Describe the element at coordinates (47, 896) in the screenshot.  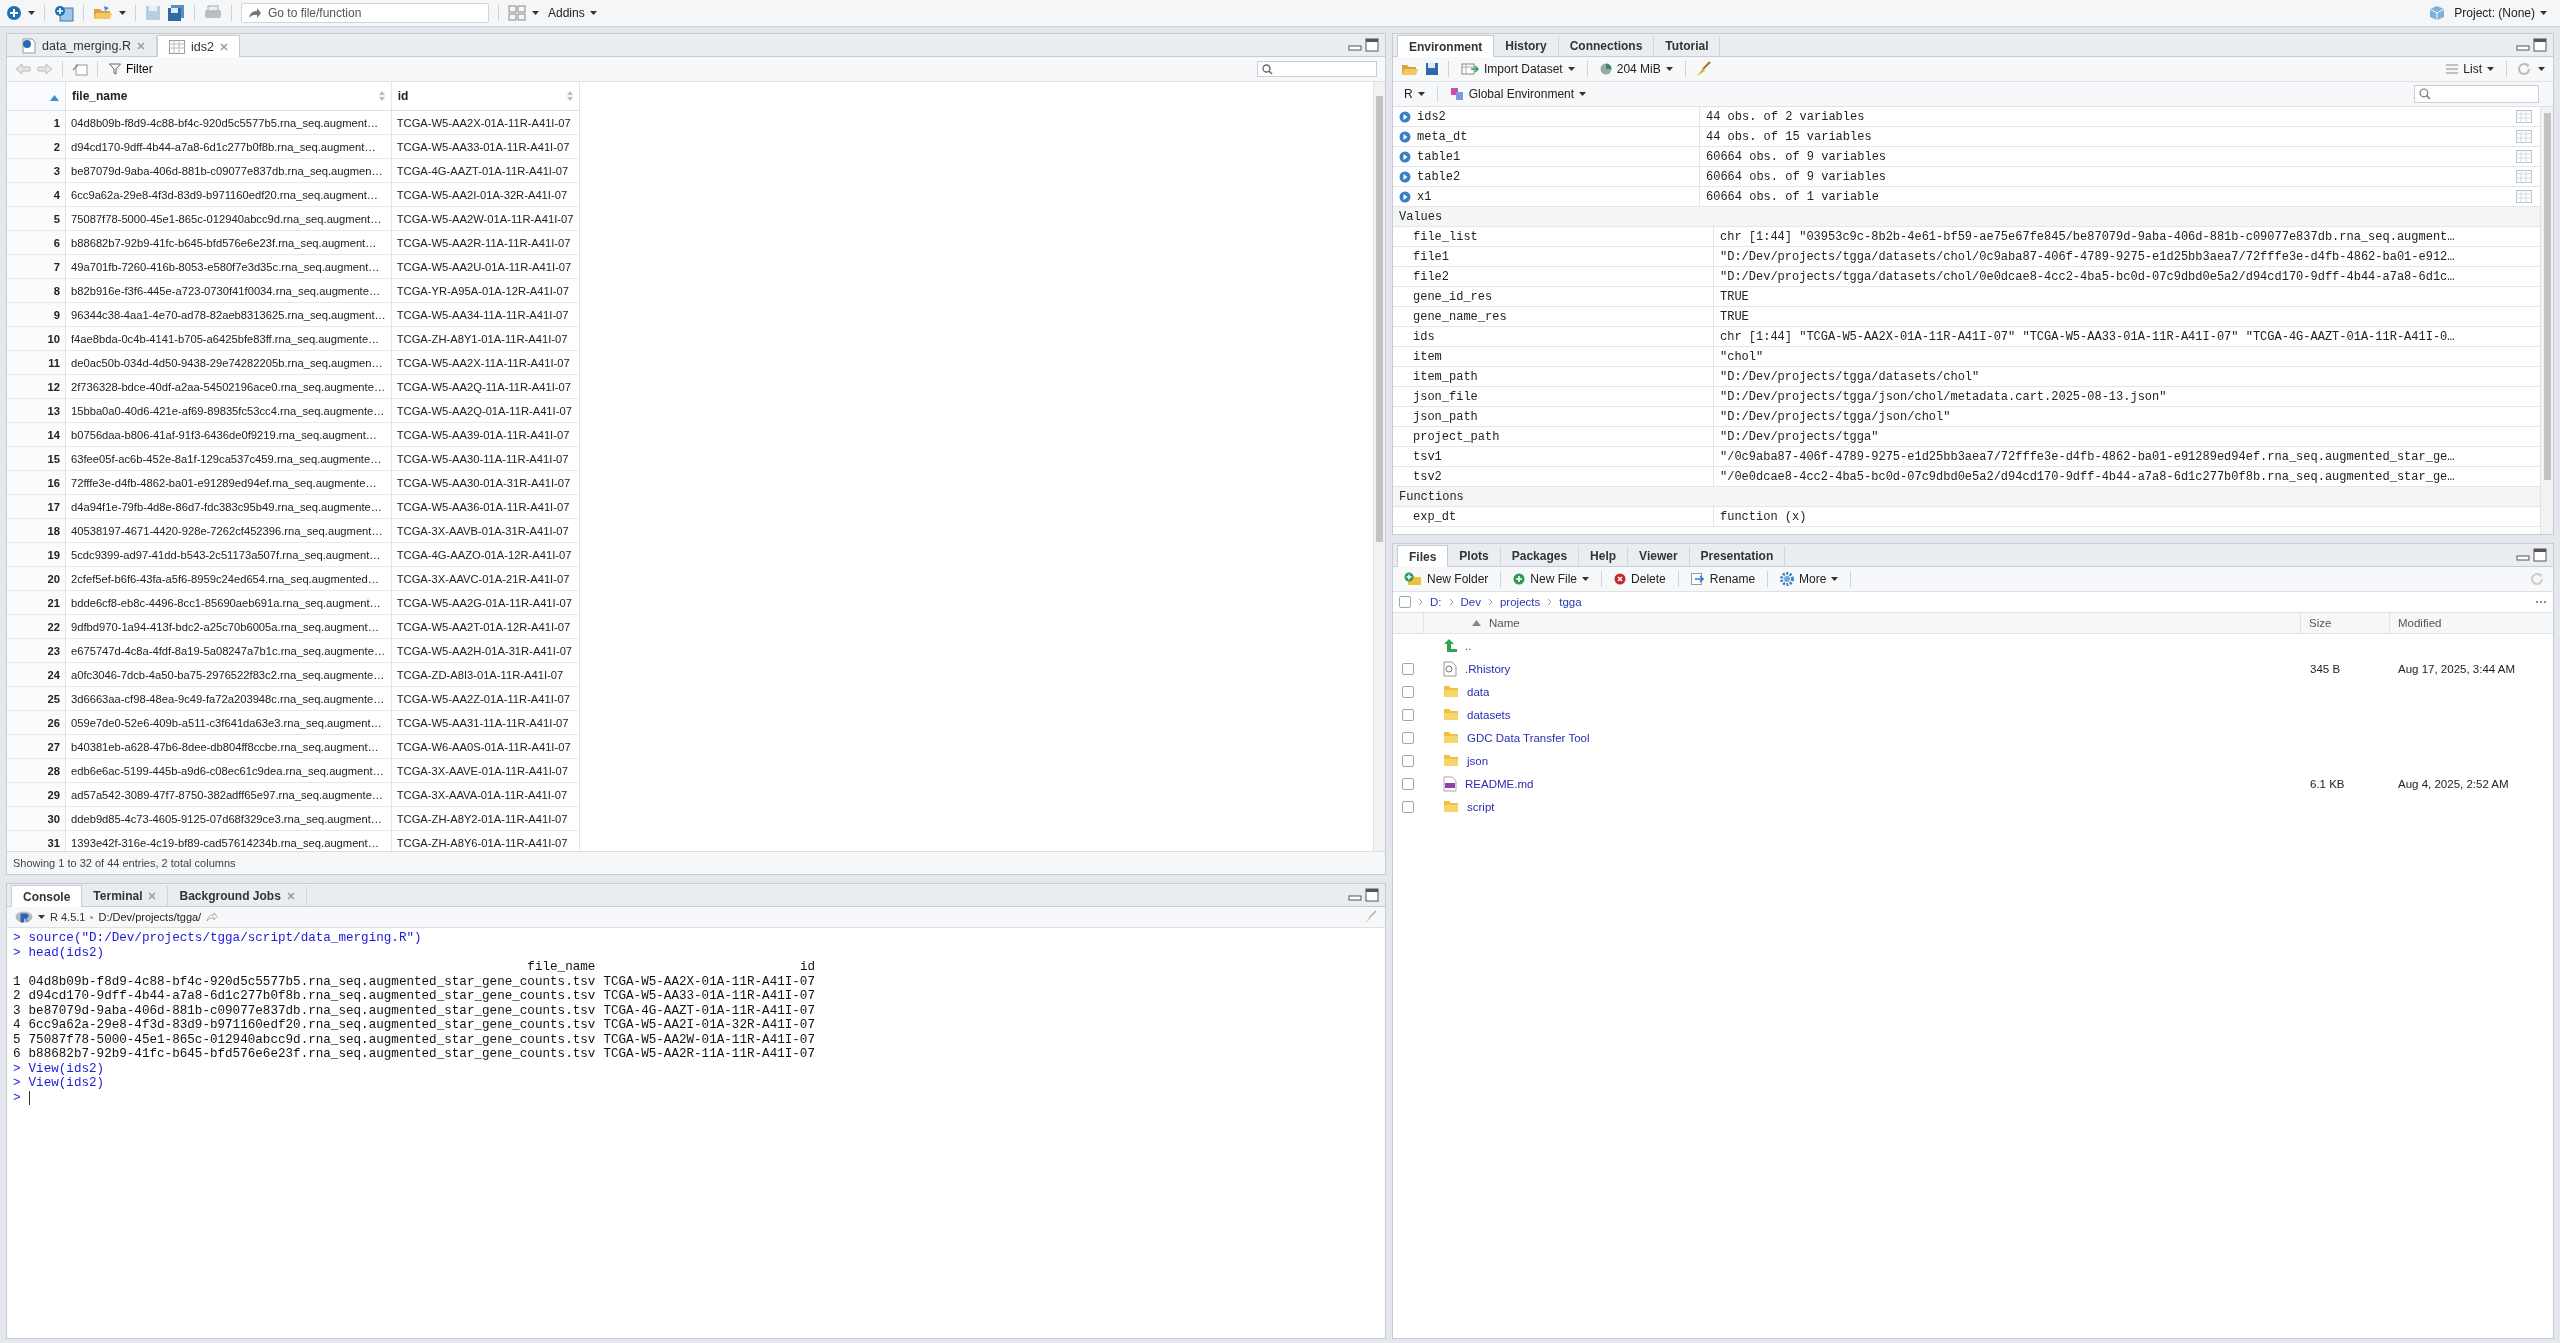
I see `console-tab: Console` at that location.